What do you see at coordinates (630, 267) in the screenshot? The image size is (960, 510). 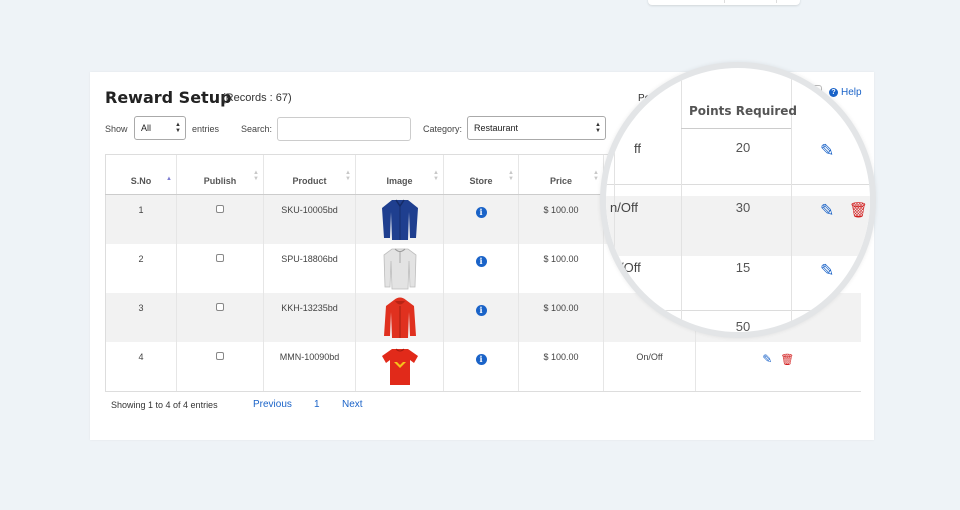 I see `magnifier-onoff: /Off` at bounding box center [630, 267].